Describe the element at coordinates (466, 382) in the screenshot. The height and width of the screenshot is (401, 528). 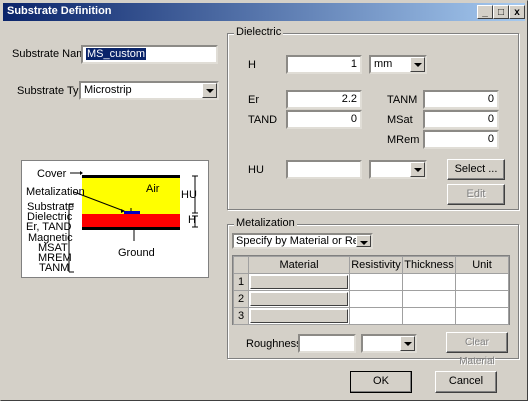
I see `cancel-button: Cancel` at that location.